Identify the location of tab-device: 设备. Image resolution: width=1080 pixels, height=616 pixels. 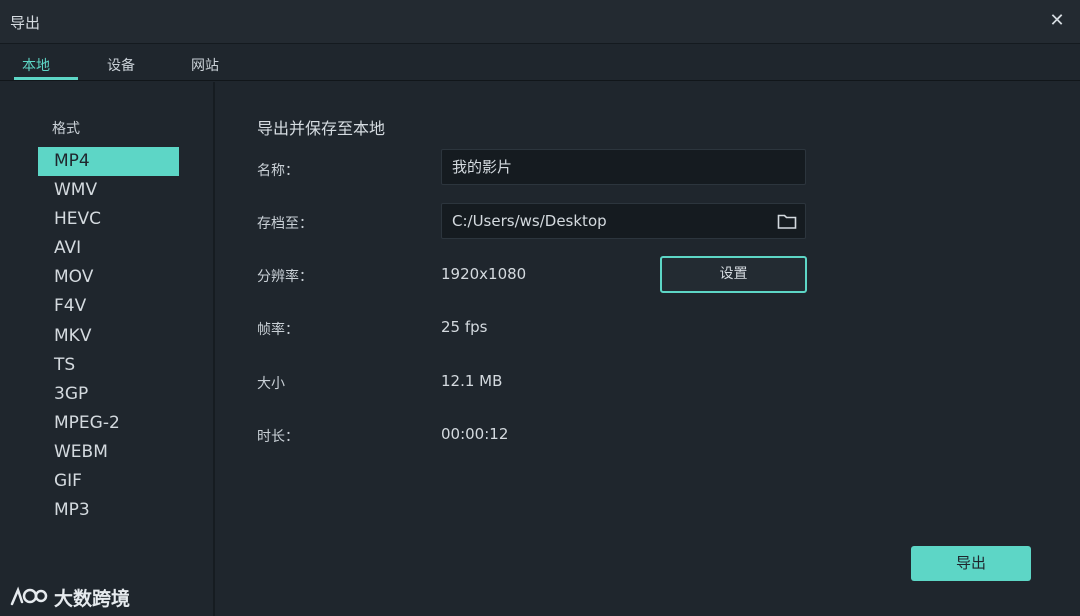
(121, 65).